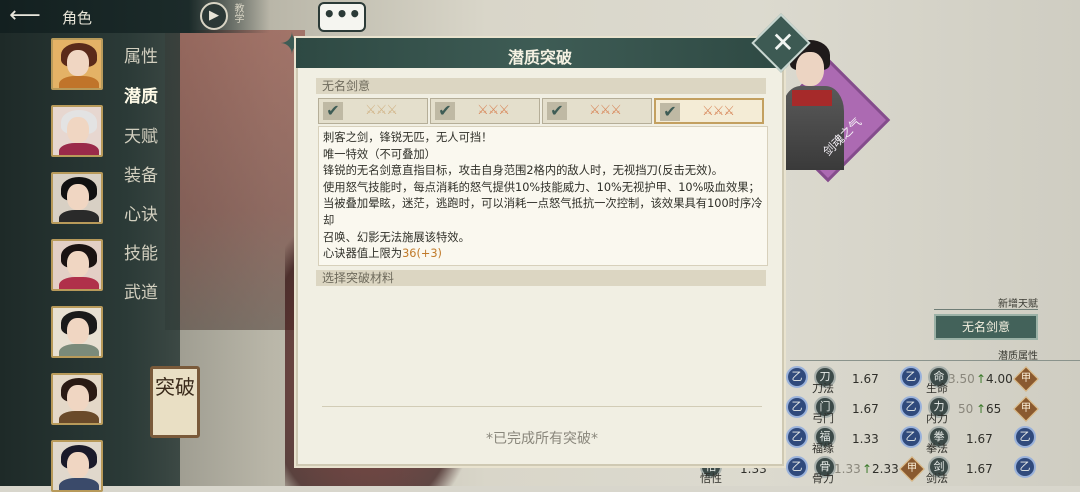 The height and width of the screenshot is (492, 1080). What do you see at coordinates (342, 17) in the screenshot?
I see `chat-bubble-icon: •••` at bounding box center [342, 17].